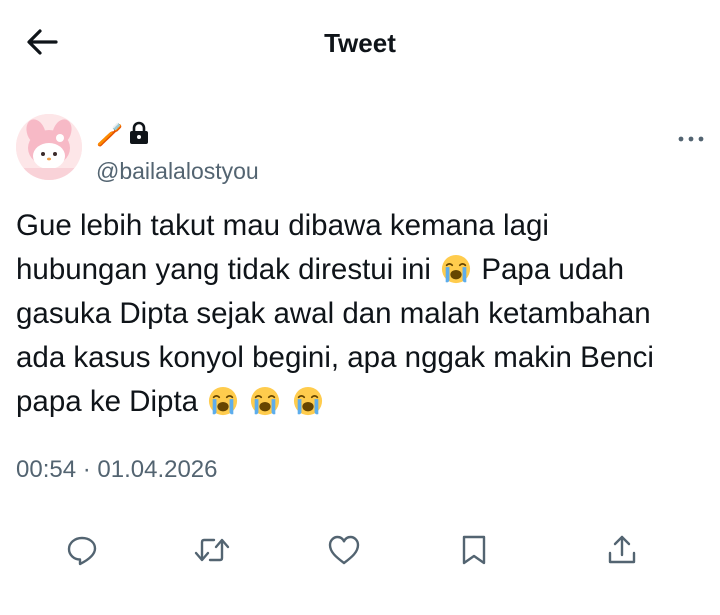  Describe the element at coordinates (49, 147) in the screenshot. I see `avatar` at that location.